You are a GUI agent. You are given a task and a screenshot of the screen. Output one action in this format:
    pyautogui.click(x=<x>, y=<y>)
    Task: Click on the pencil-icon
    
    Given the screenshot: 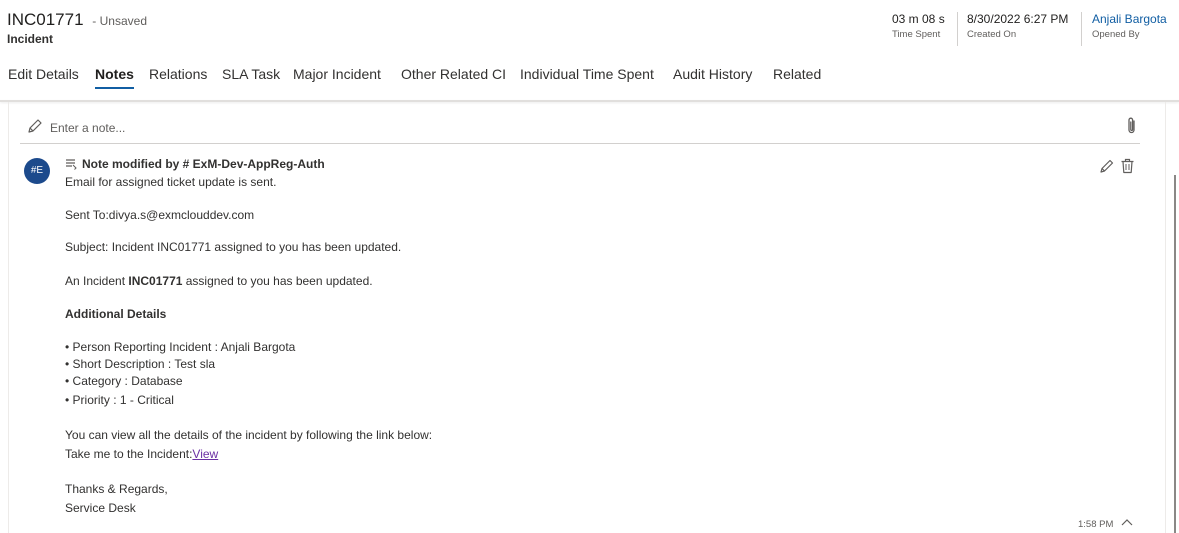 What is the action you would take?
    pyautogui.click(x=35, y=126)
    